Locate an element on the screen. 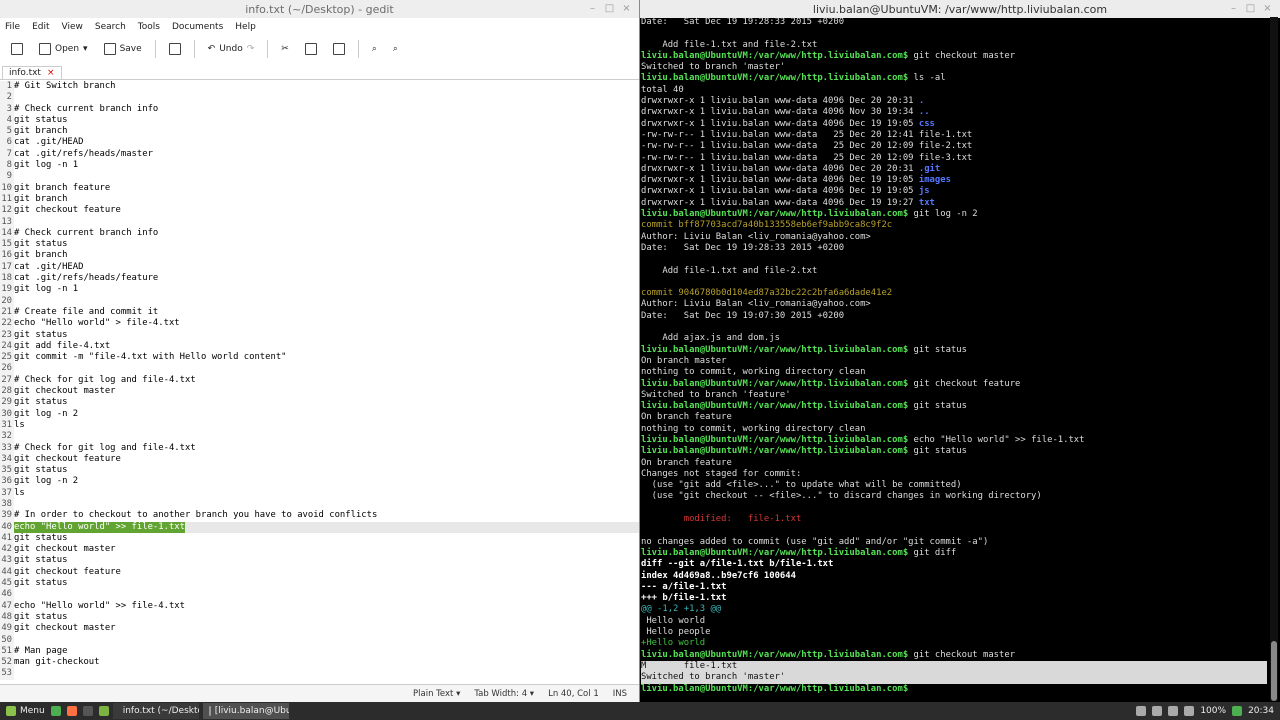 Image resolution: width=1280 pixels, height=720 pixels. editor-line: 36 git log -n 2 is located at coordinates (319, 482).